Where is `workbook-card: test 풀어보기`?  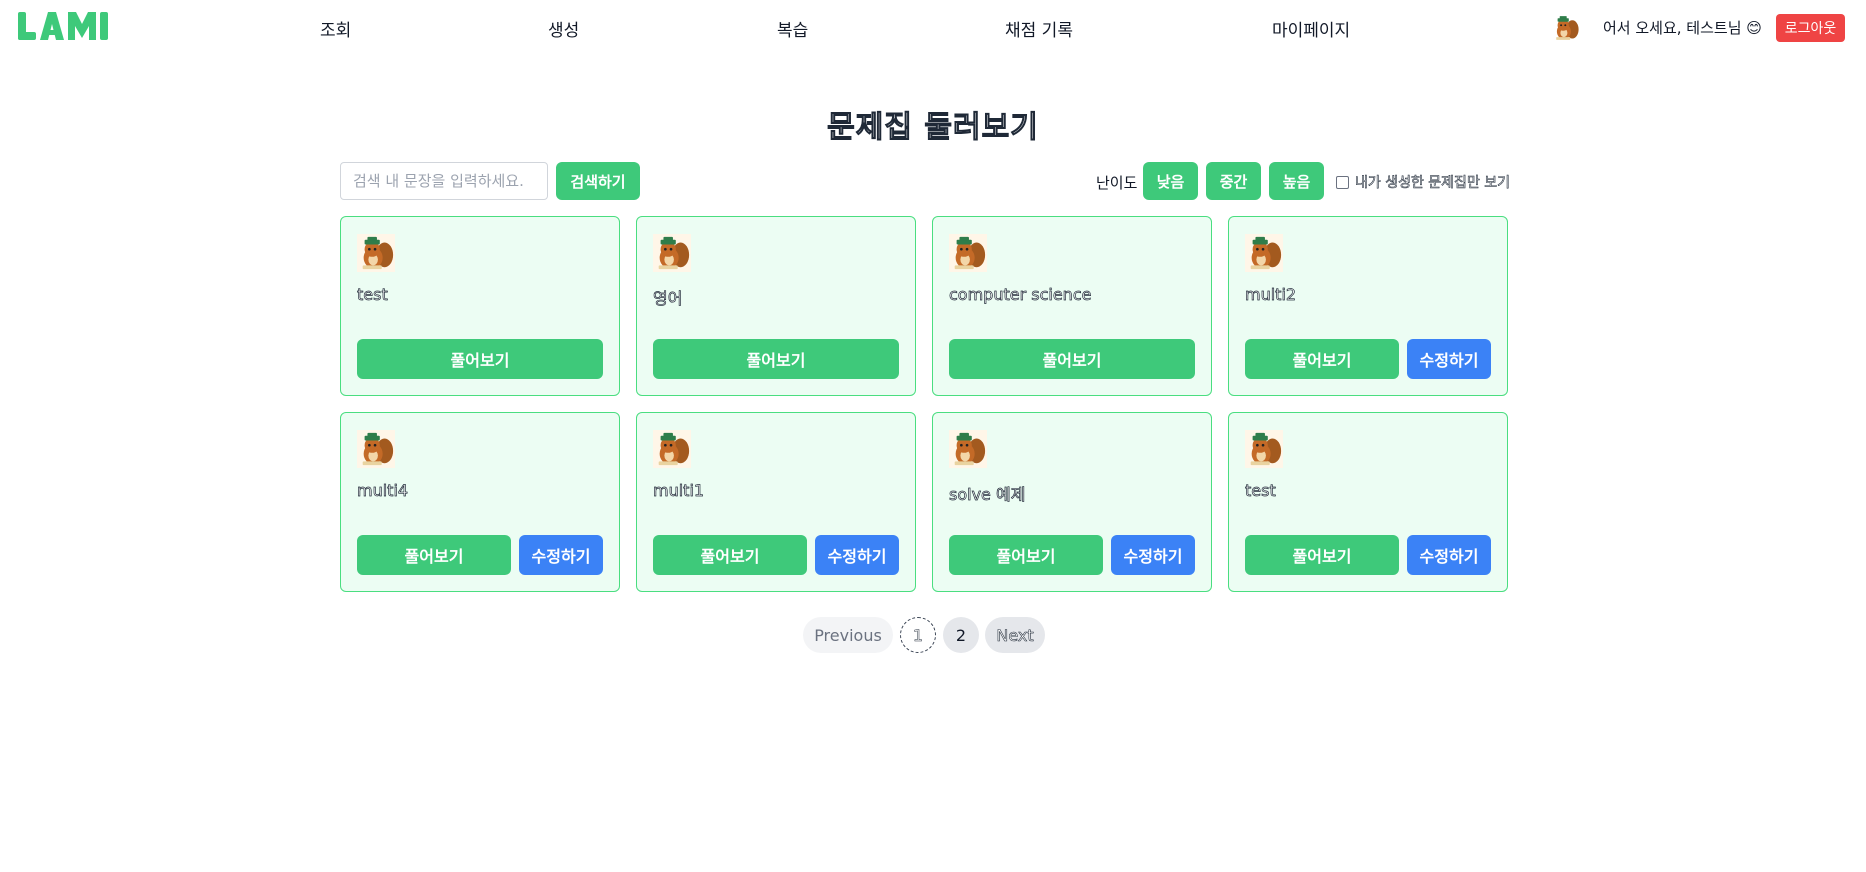 workbook-card: test 풀어보기 is located at coordinates (480, 306).